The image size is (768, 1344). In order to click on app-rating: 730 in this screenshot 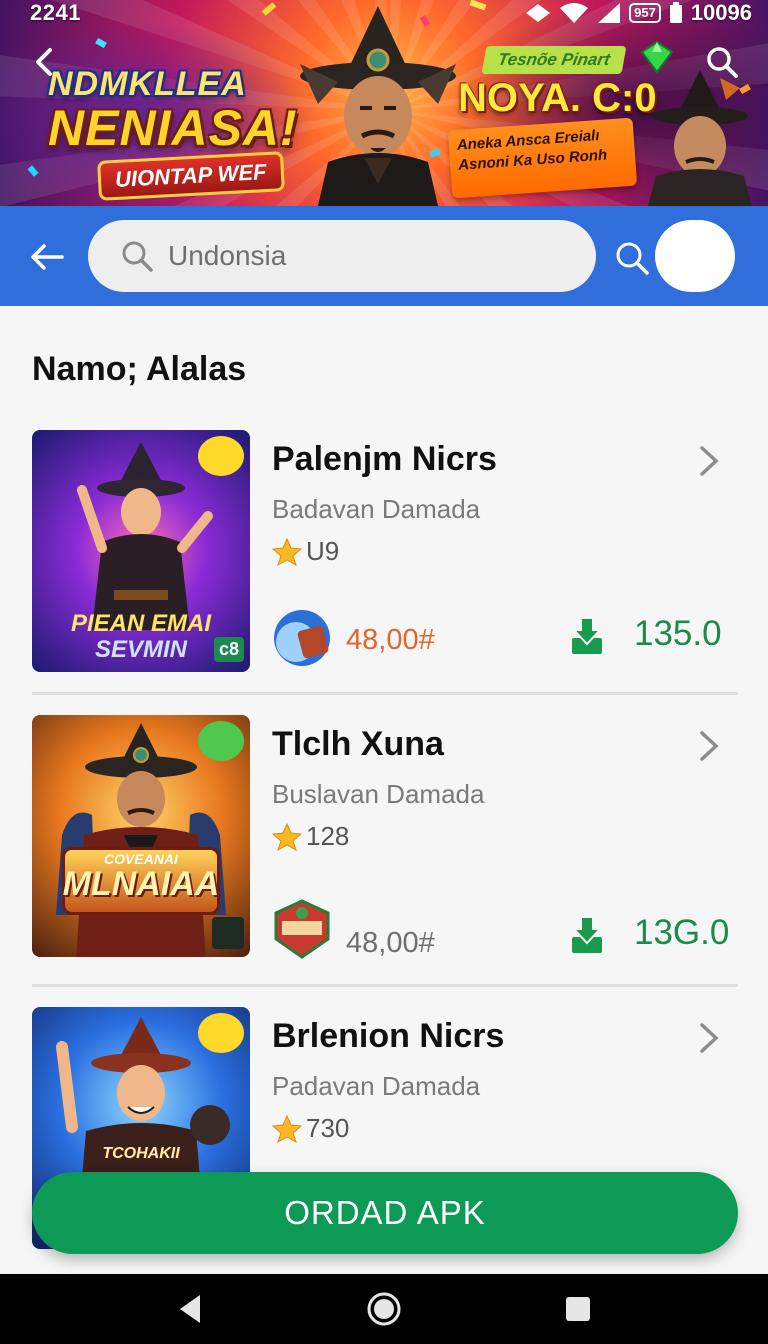, I will do `click(310, 1128)`.